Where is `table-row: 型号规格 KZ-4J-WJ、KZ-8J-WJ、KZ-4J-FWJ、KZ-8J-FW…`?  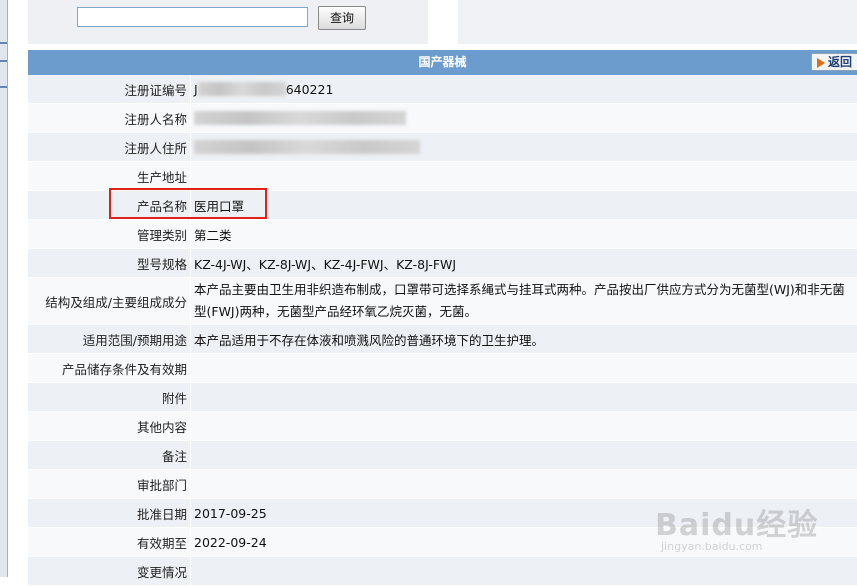
table-row: 型号规格 KZ-4J-WJ、KZ-8J-WJ、KZ-4J-FWJ、KZ-8J-FW… is located at coordinates (442, 263).